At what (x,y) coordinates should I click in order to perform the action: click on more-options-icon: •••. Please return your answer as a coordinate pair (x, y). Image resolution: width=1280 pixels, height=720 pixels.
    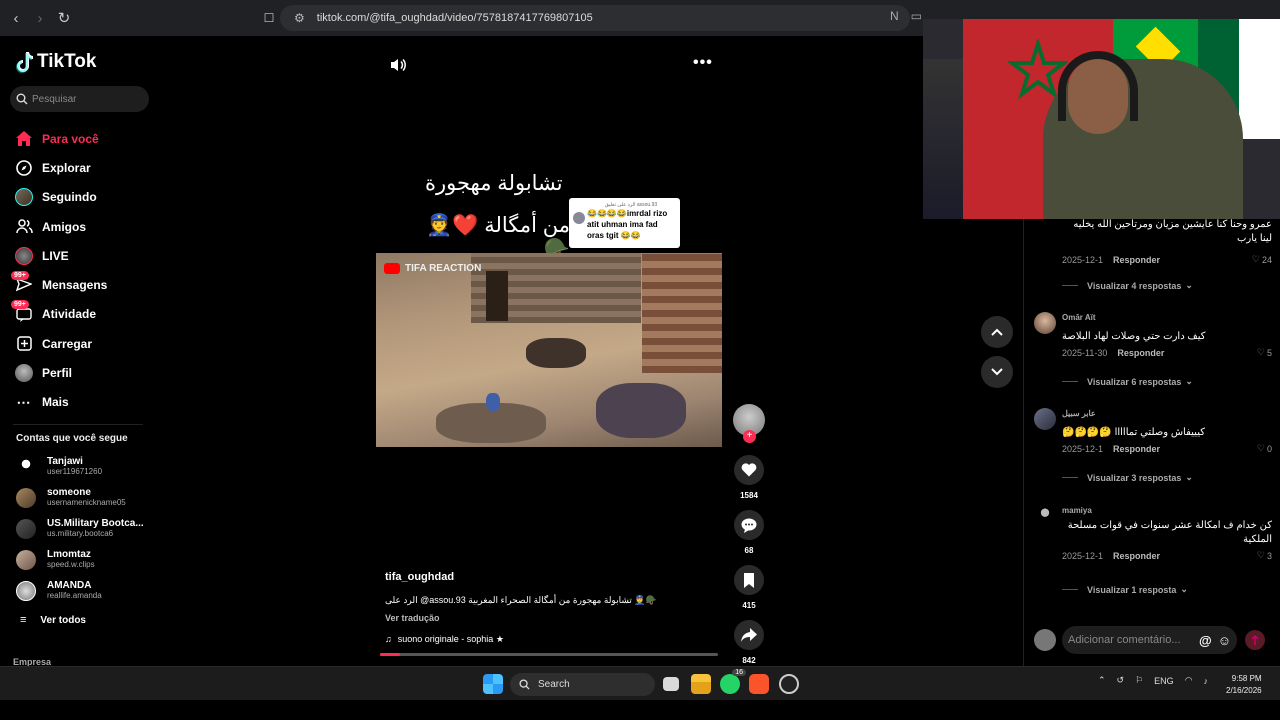
    Looking at the image, I should click on (703, 63).